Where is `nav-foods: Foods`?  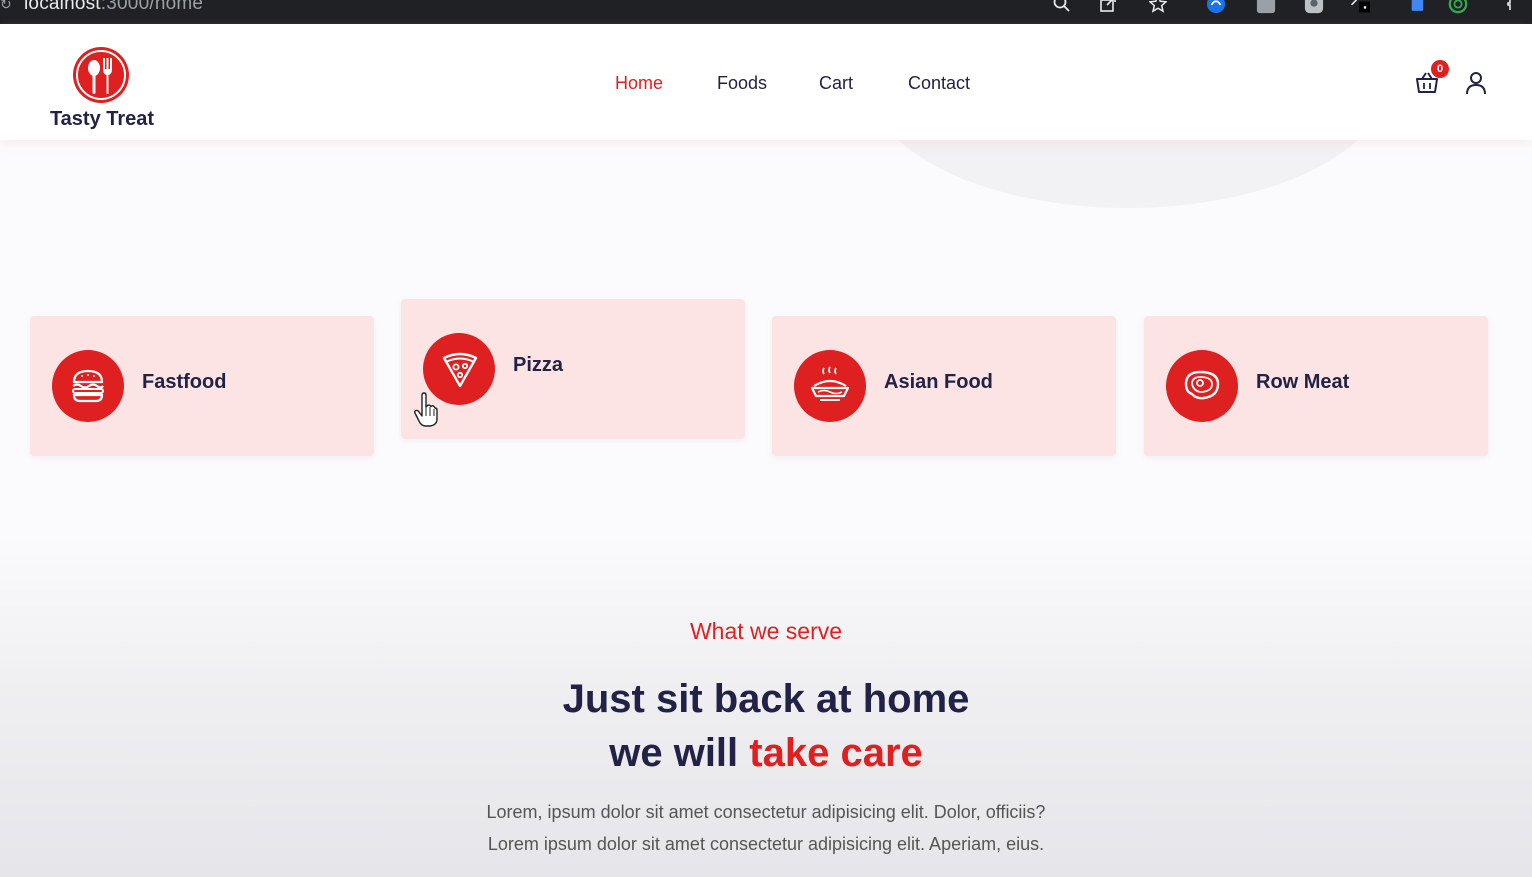
nav-foods: Foods is located at coordinates (742, 83).